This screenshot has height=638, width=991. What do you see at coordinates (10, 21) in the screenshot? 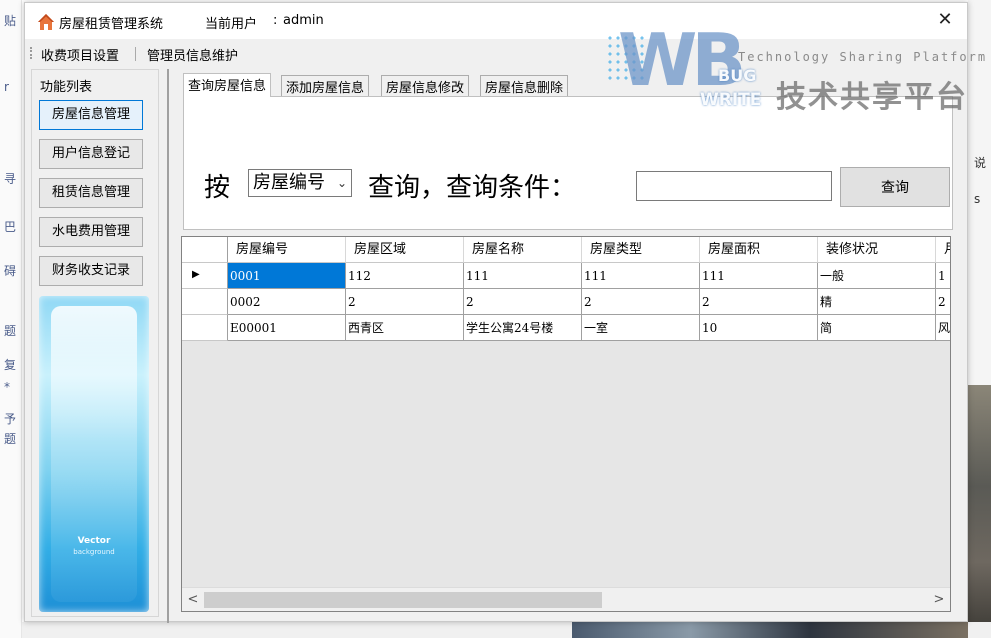
I see `background-text: 贴` at bounding box center [10, 21].